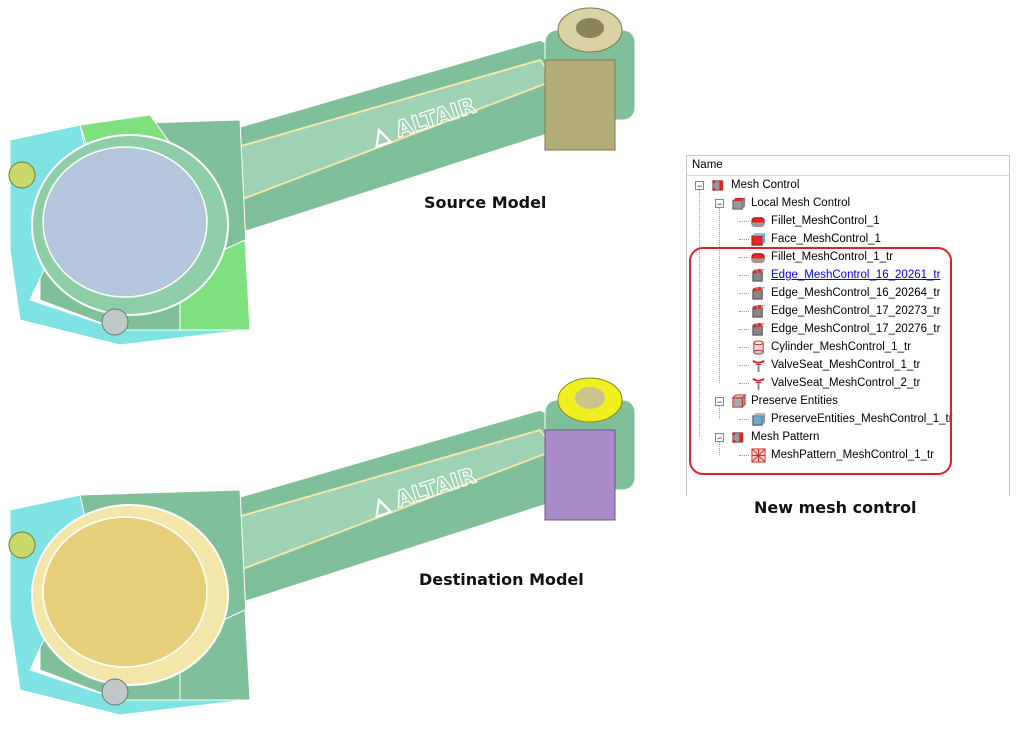 This screenshot has width=1031, height=735. Describe the element at coordinates (825, 221) in the screenshot. I see `tree-item-label: Fillet_MeshControl_1` at that location.